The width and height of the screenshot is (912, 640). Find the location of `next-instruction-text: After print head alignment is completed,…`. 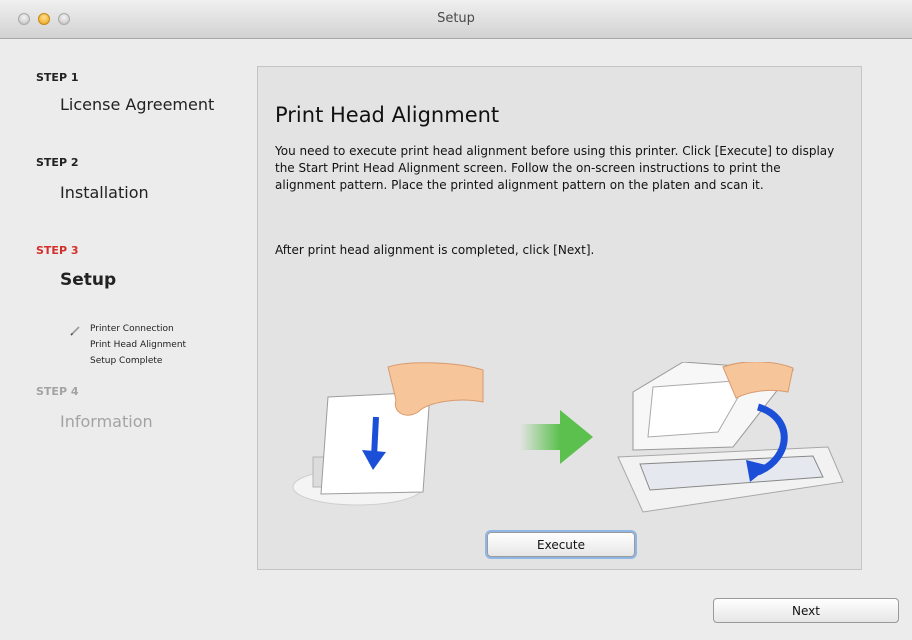

next-instruction-text: After print head alignment is completed,… is located at coordinates (435, 250).